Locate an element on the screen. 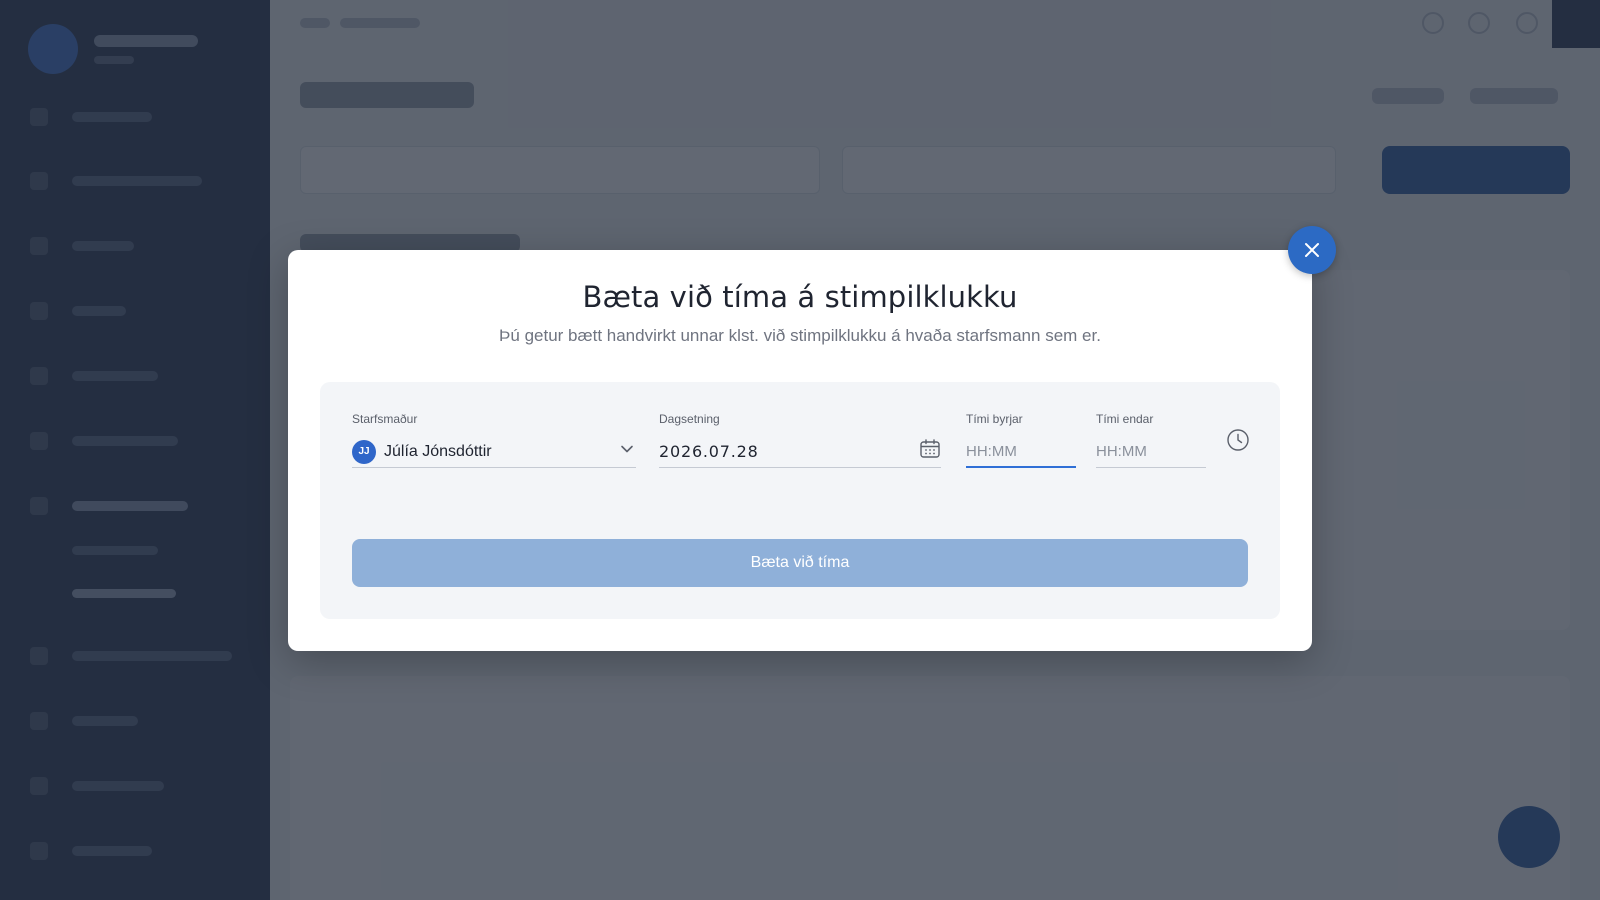  date-value: 2026.07.28 is located at coordinates (709, 451).